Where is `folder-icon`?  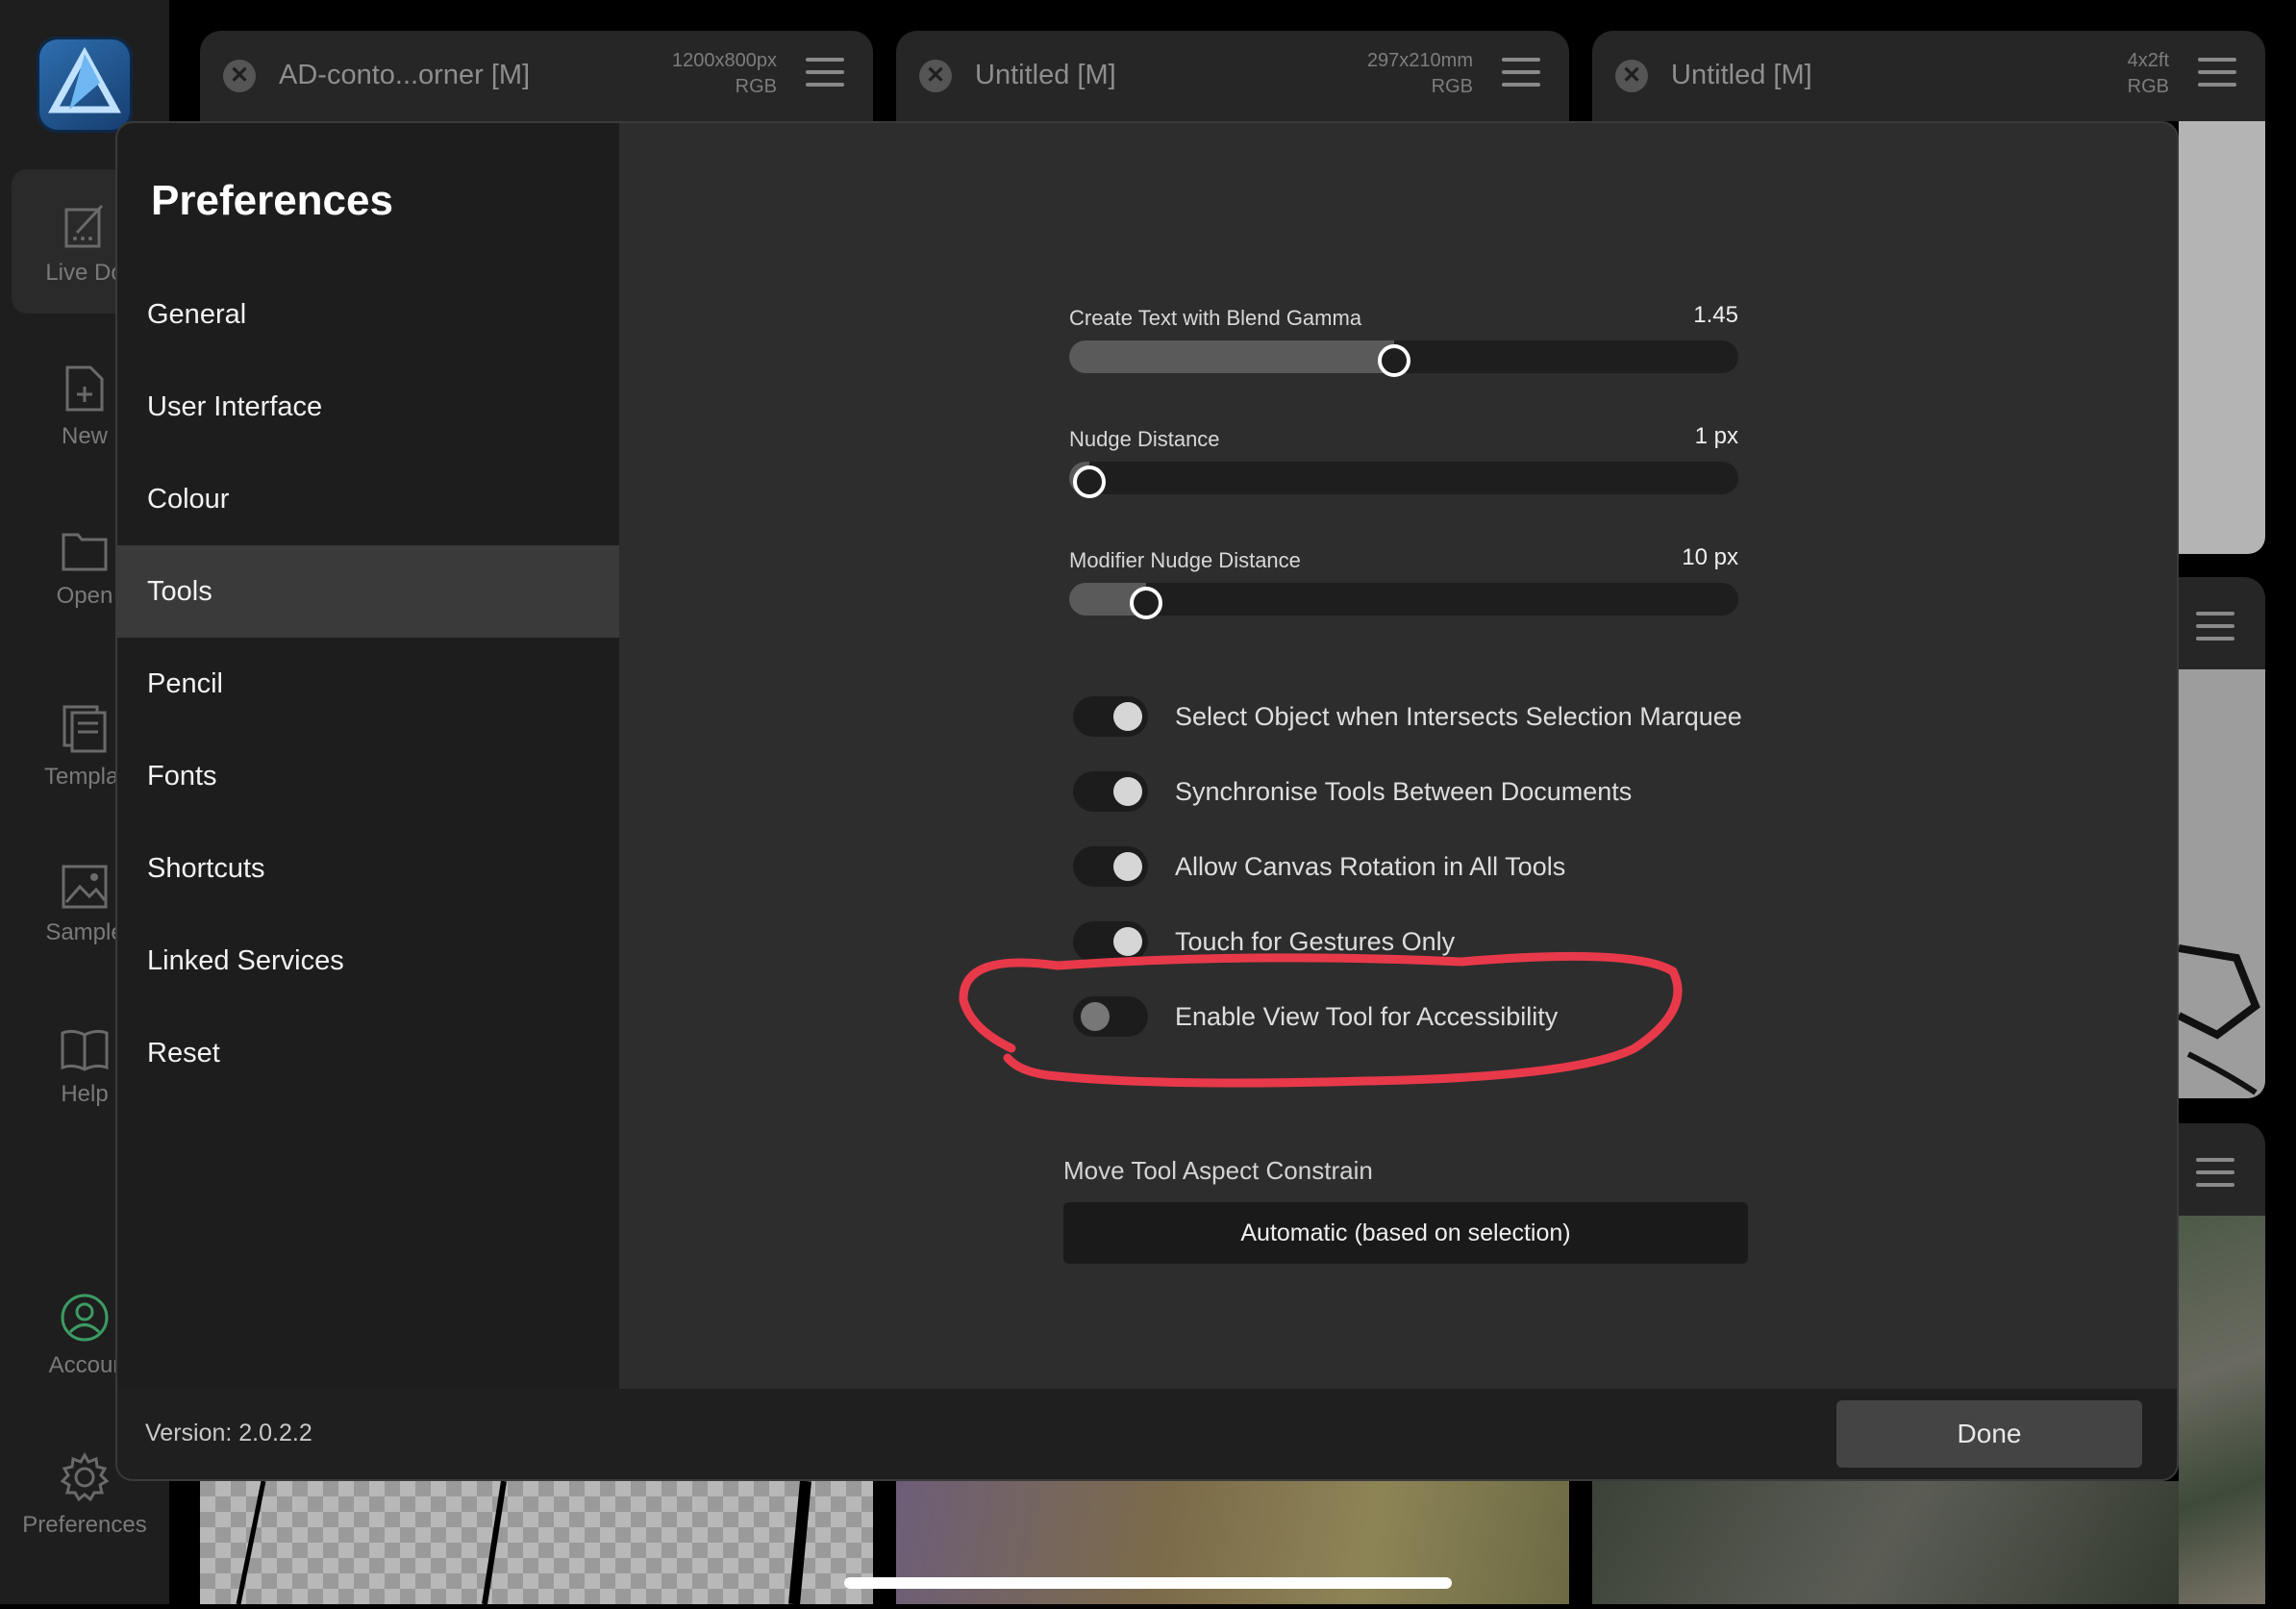 folder-icon is located at coordinates (85, 552).